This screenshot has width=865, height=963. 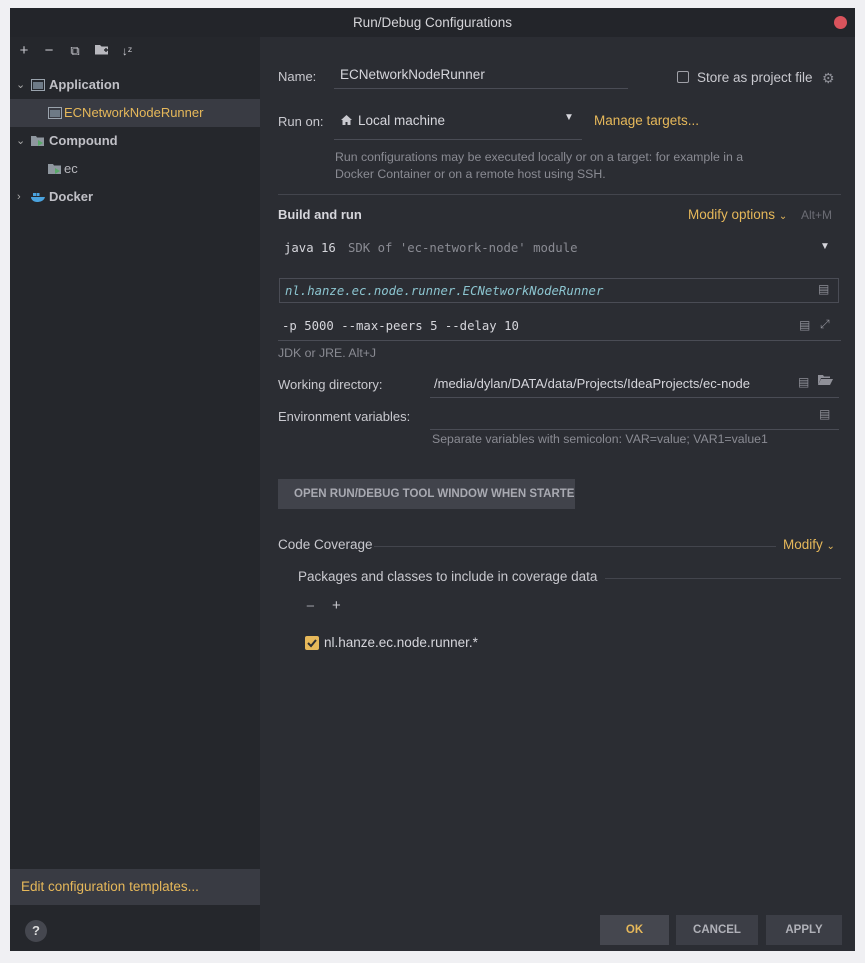 I want to click on environment-variables-input: ▤, so click(x=634, y=416).